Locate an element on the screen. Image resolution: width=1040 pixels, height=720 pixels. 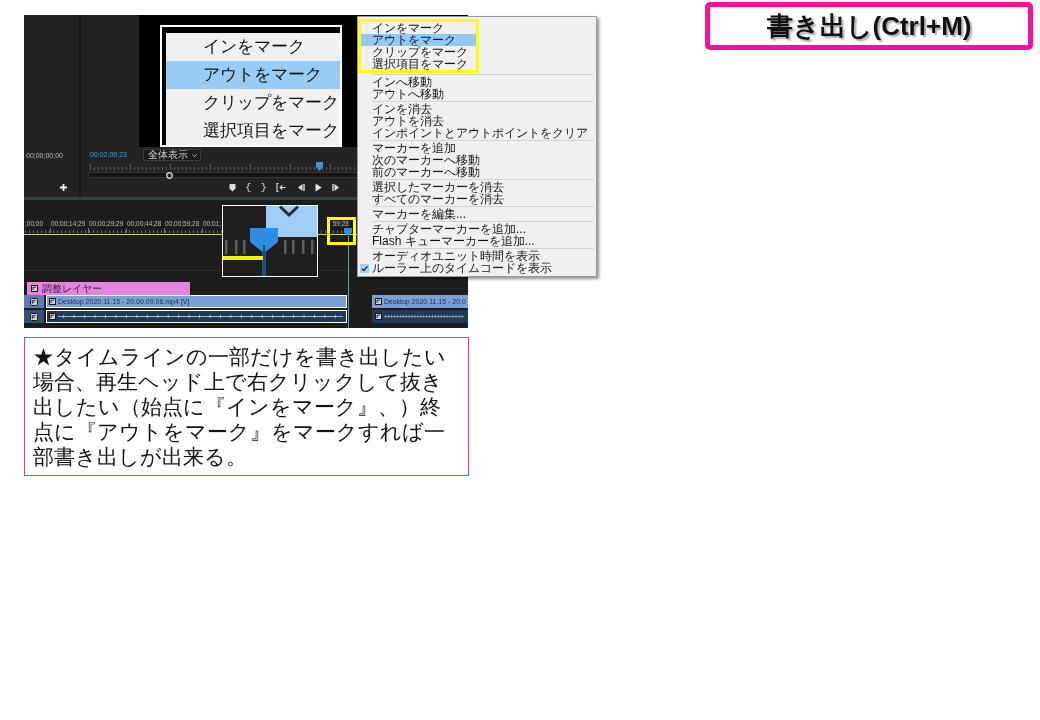
brace-arrow-icon is located at coordinates (281, 187).